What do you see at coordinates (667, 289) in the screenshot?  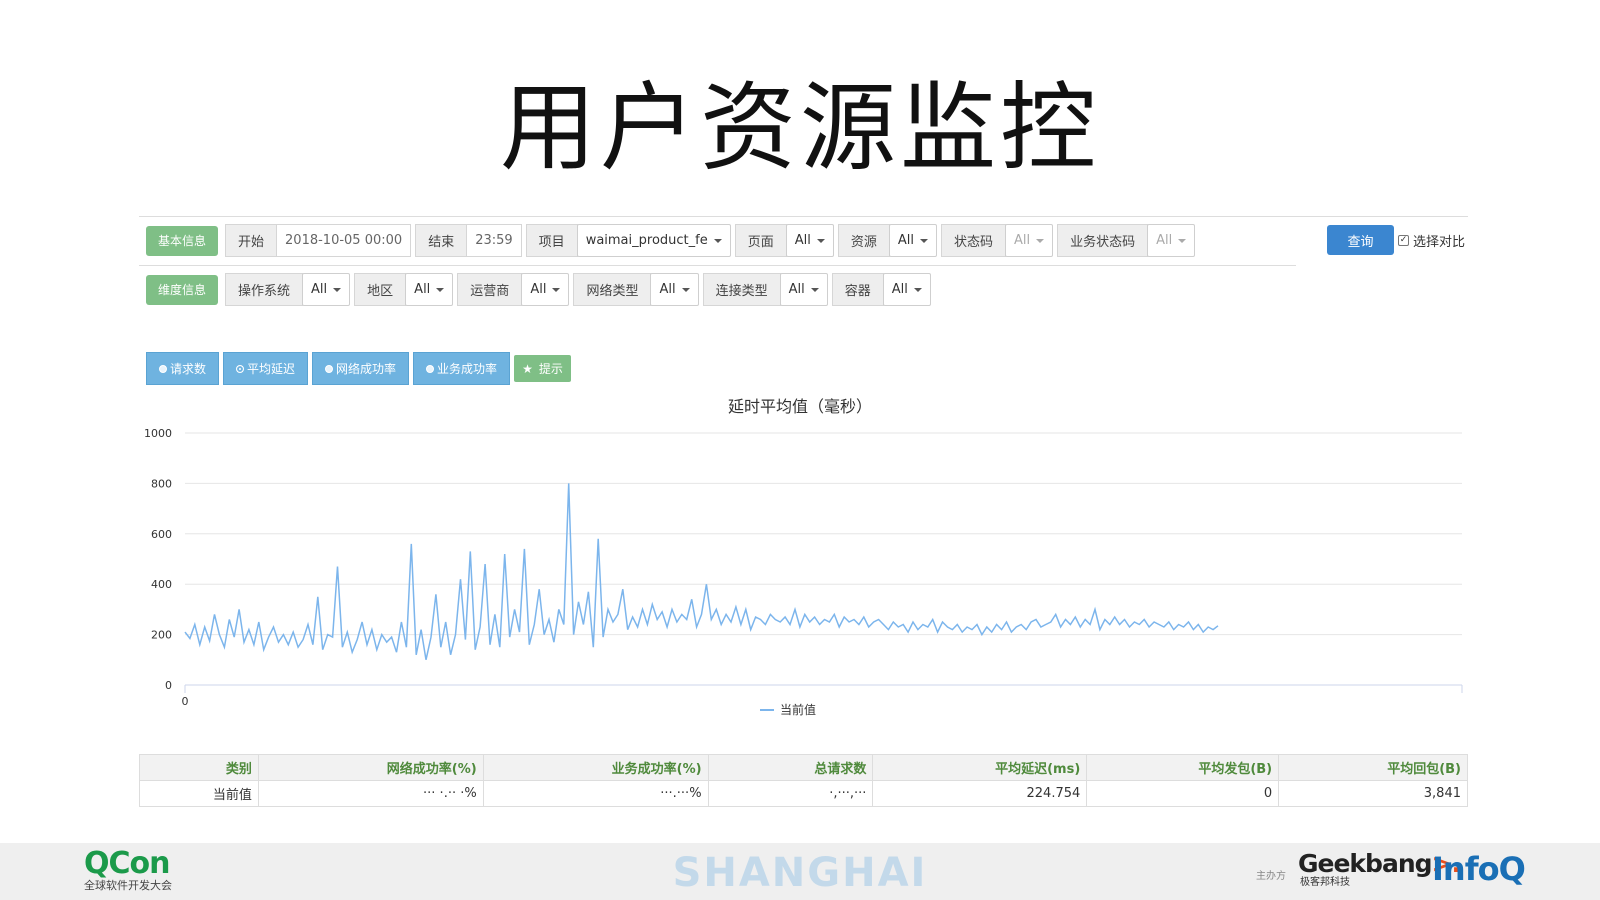 I see `network-type-select-value: All` at bounding box center [667, 289].